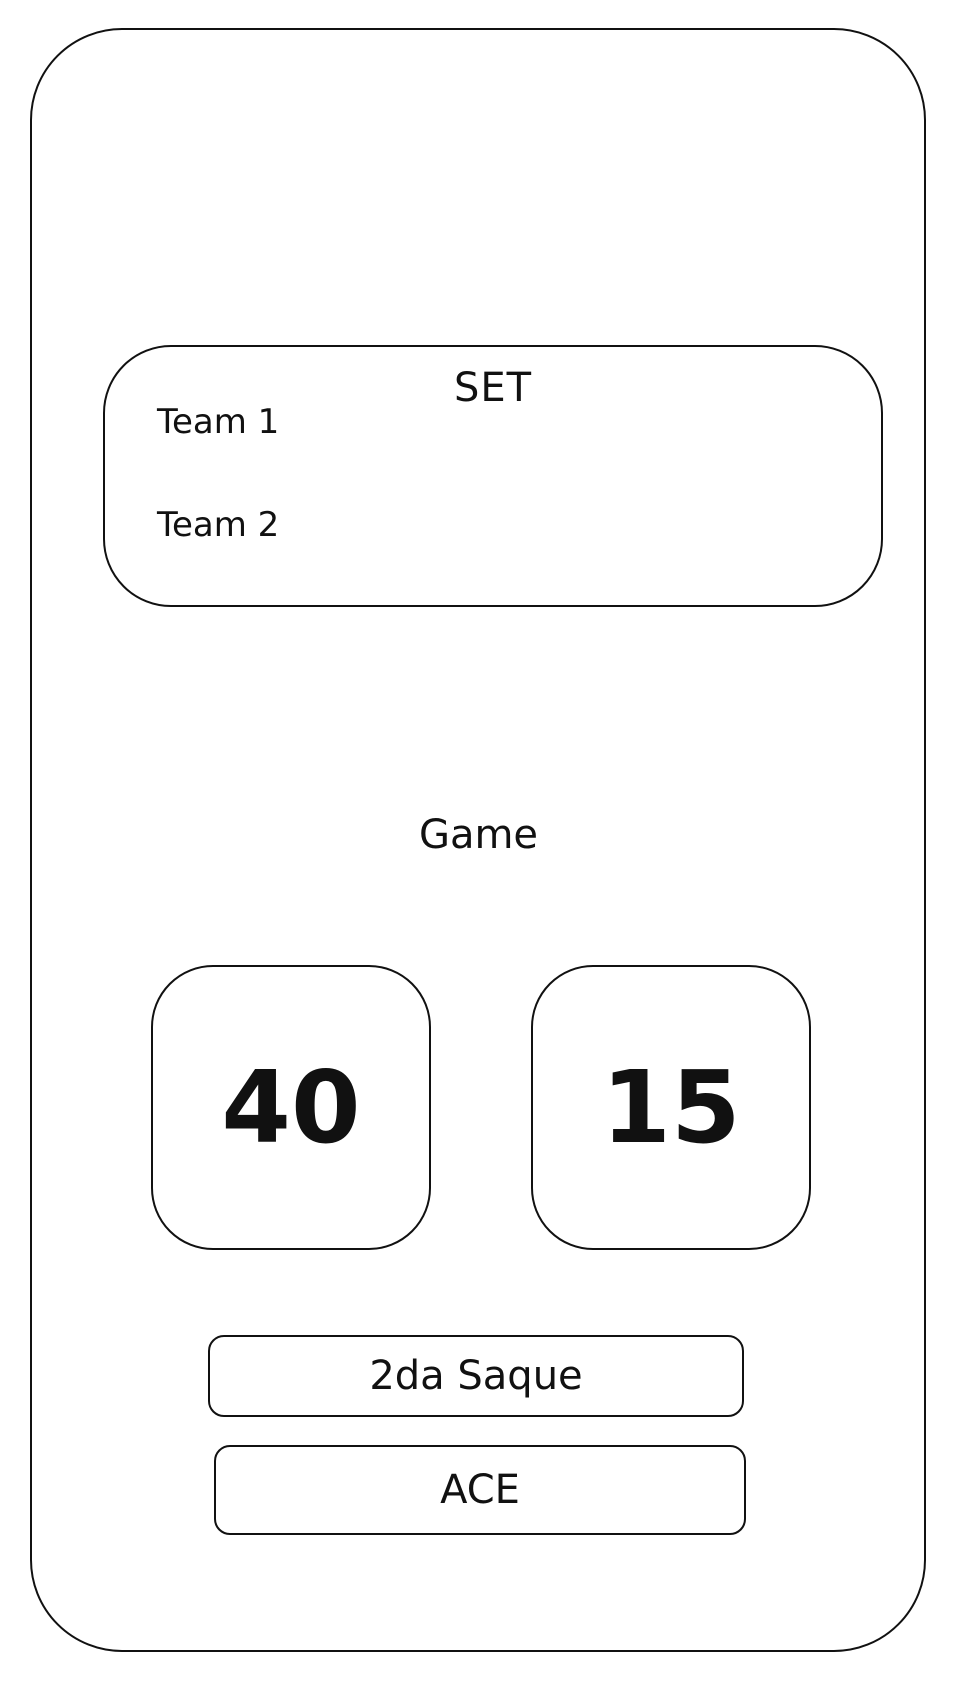  I want to click on team-2-label: Team 2, so click(218, 525).